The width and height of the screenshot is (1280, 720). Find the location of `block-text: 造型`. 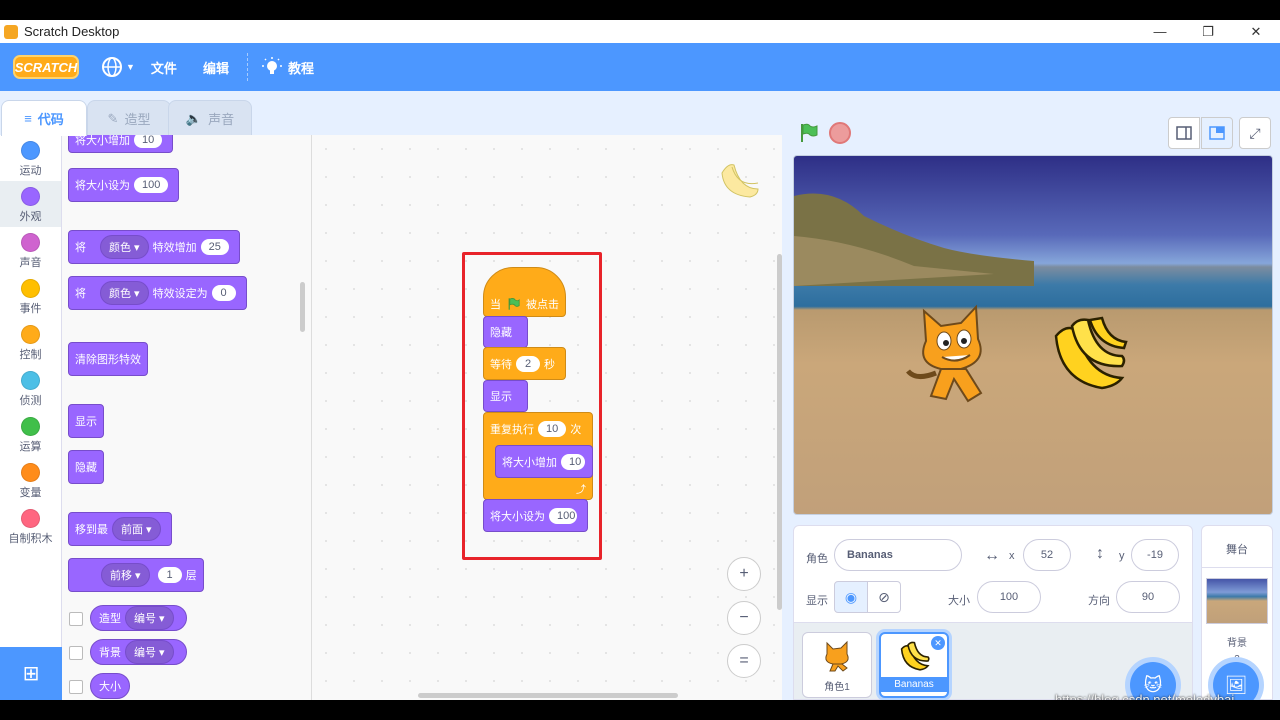

block-text: 造型 is located at coordinates (110, 619).